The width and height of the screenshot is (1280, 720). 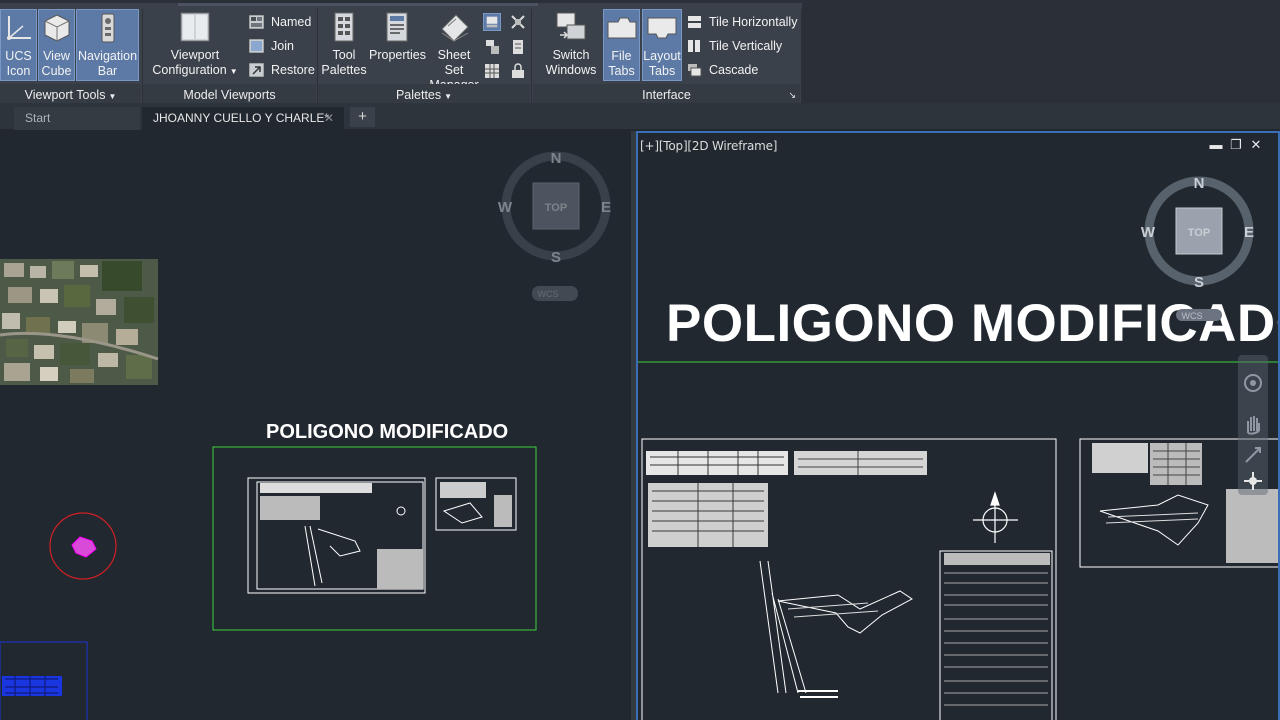 What do you see at coordinates (454, 50) in the screenshot?
I see `sheet-set-manager-button: Sheet Set Manager` at bounding box center [454, 50].